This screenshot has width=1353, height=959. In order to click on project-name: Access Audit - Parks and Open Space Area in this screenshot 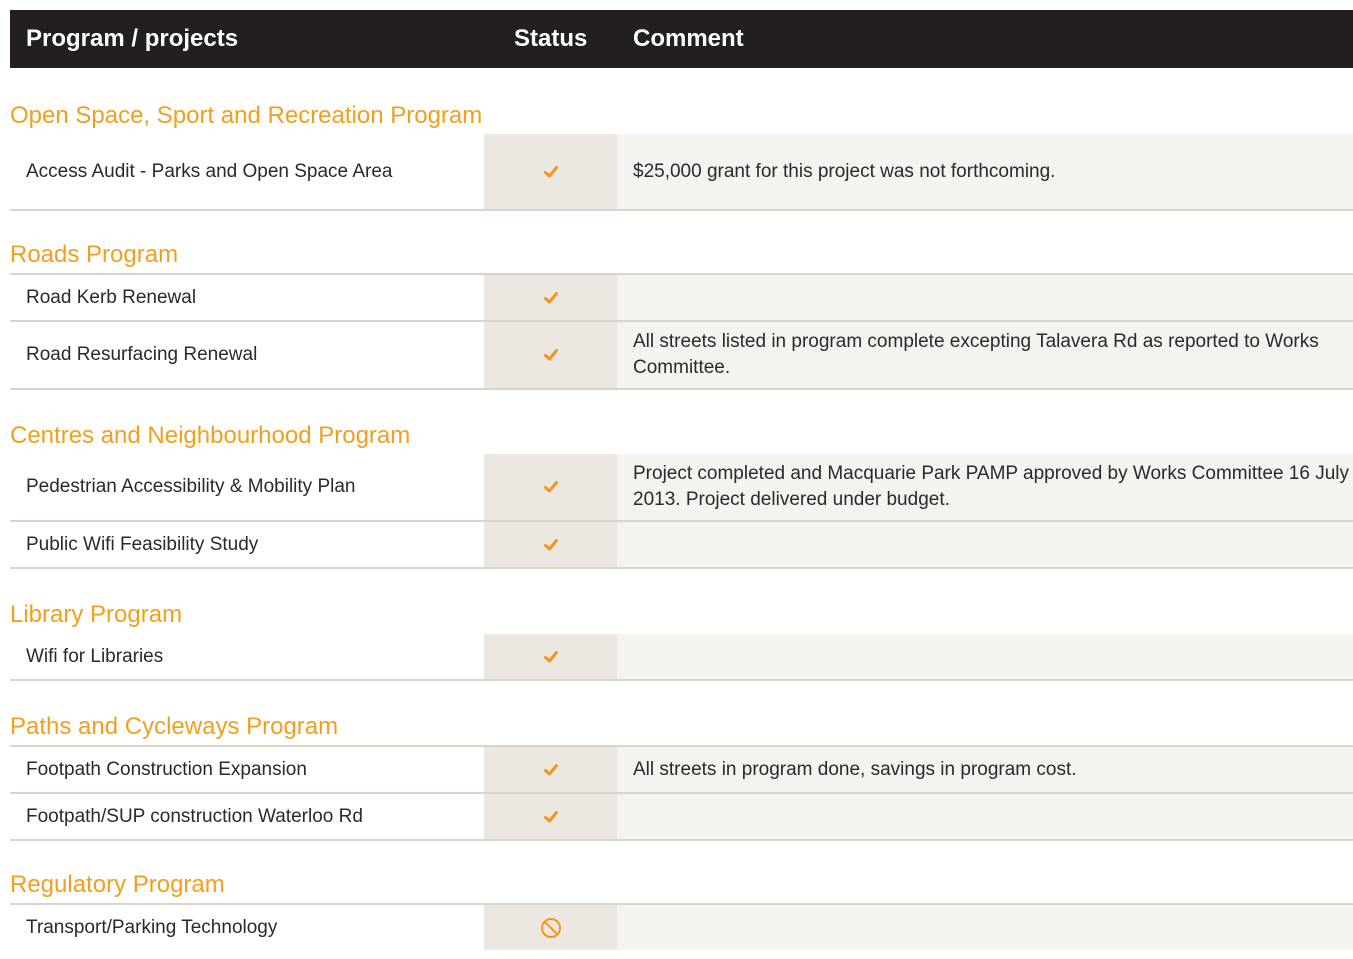, I will do `click(247, 171)`.